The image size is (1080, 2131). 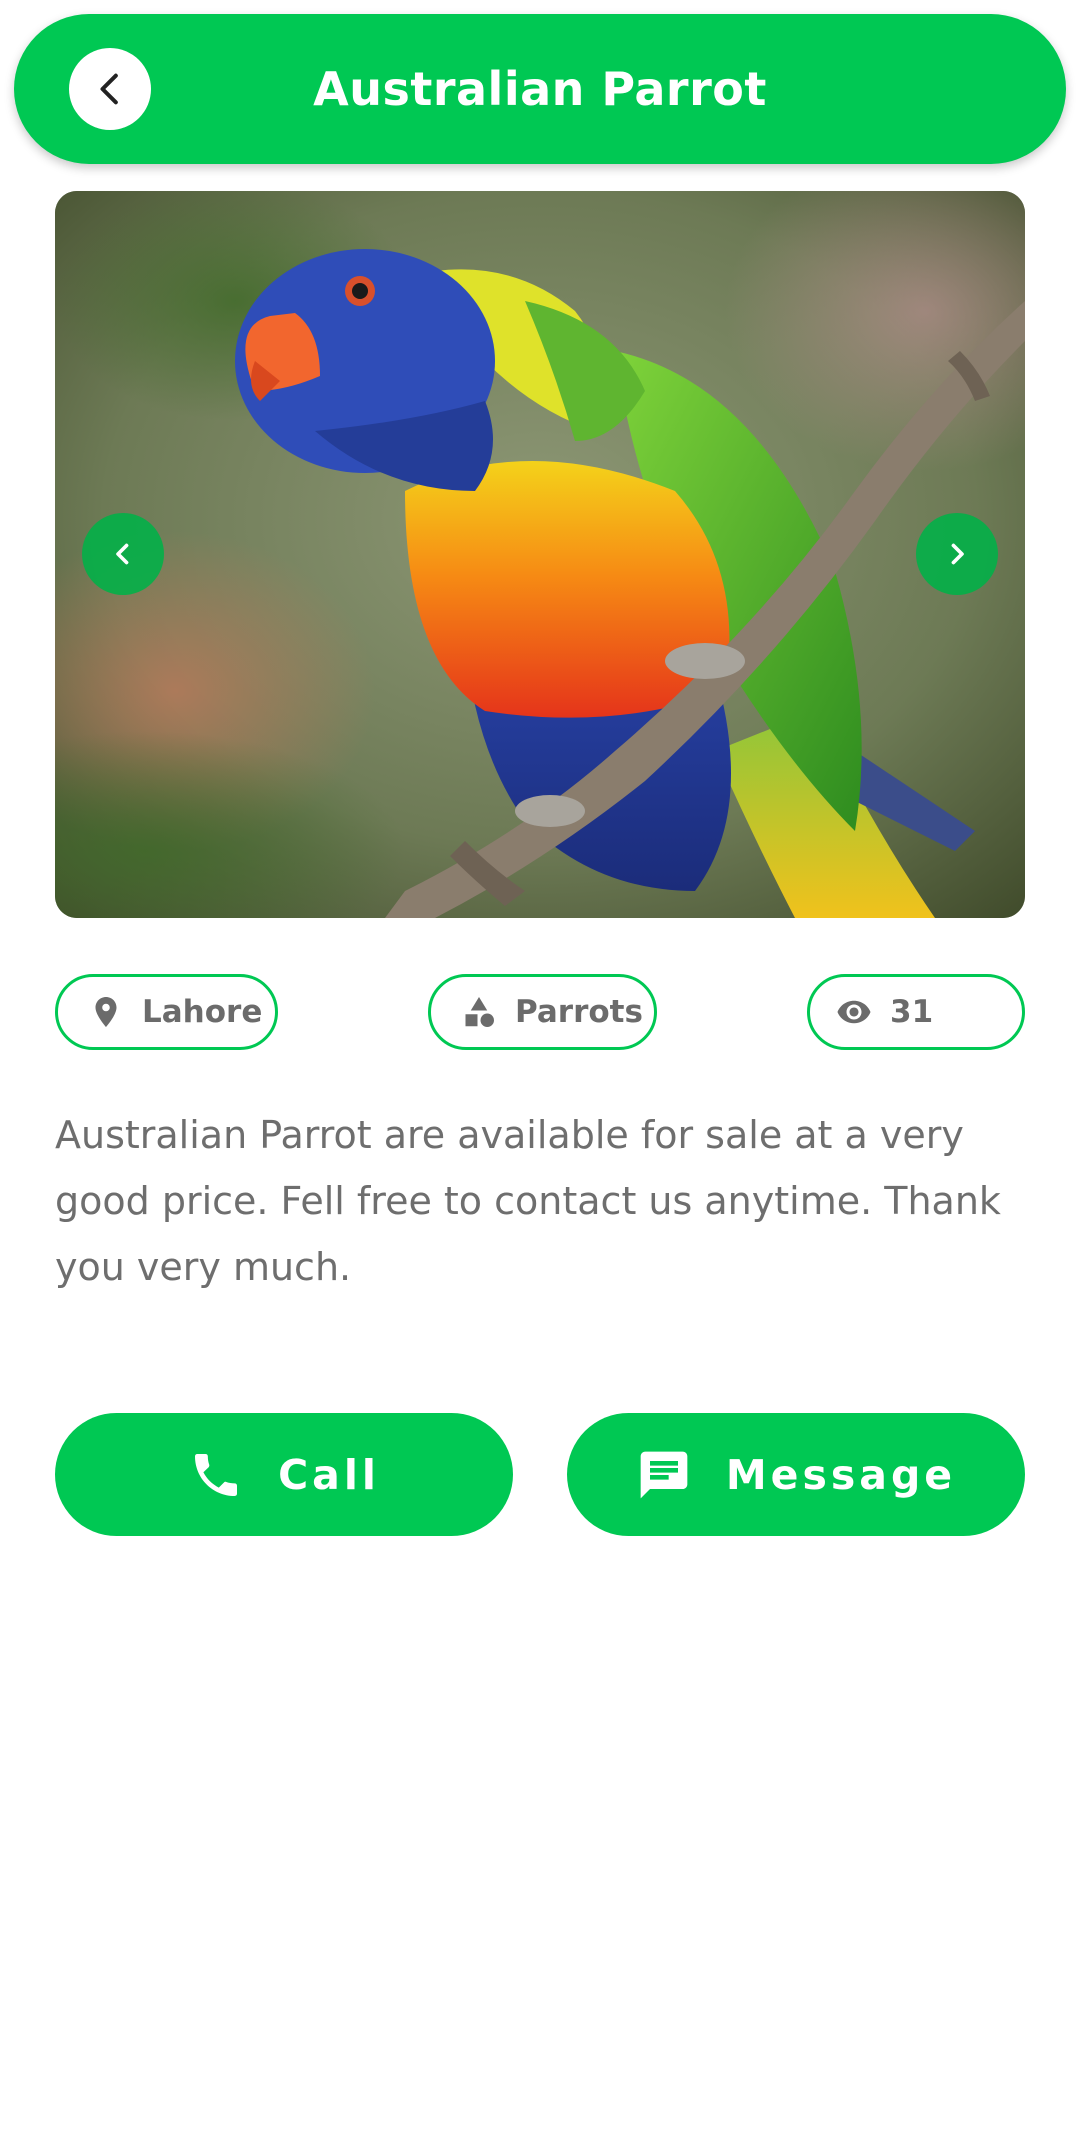 I want to click on message-icon, so click(x=664, y=1474).